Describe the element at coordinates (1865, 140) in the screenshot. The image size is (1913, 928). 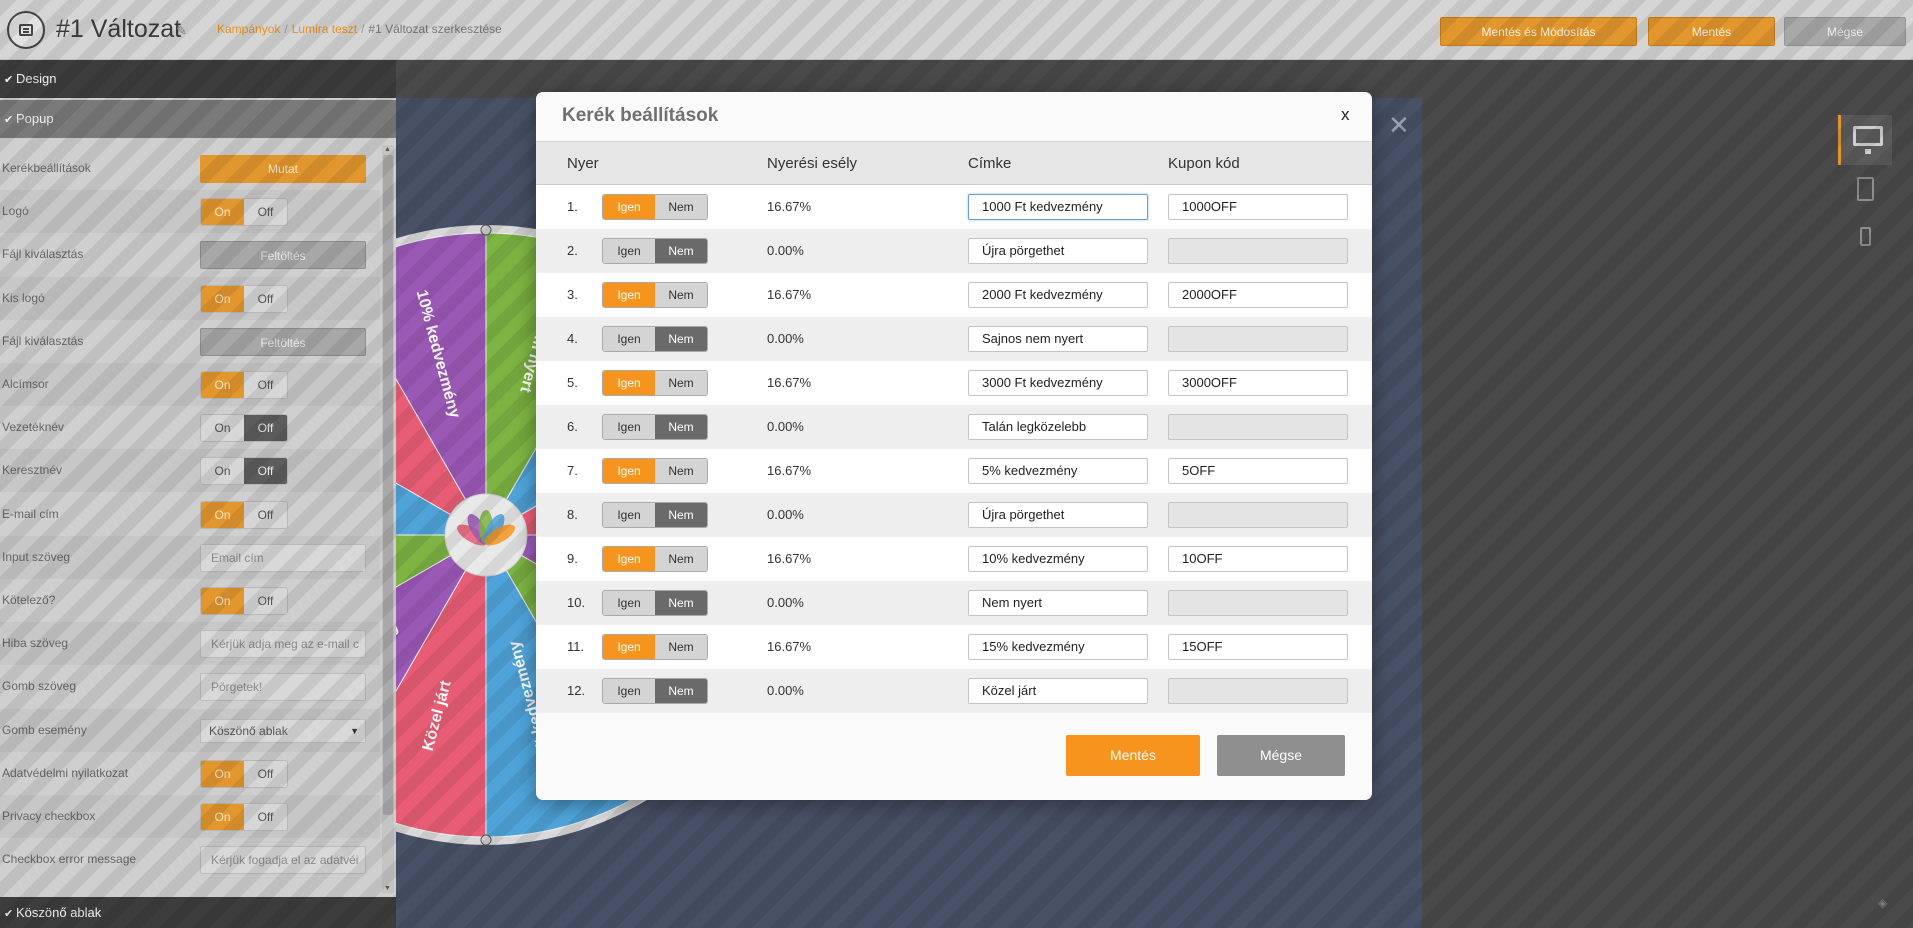
I see `device-desktop` at that location.